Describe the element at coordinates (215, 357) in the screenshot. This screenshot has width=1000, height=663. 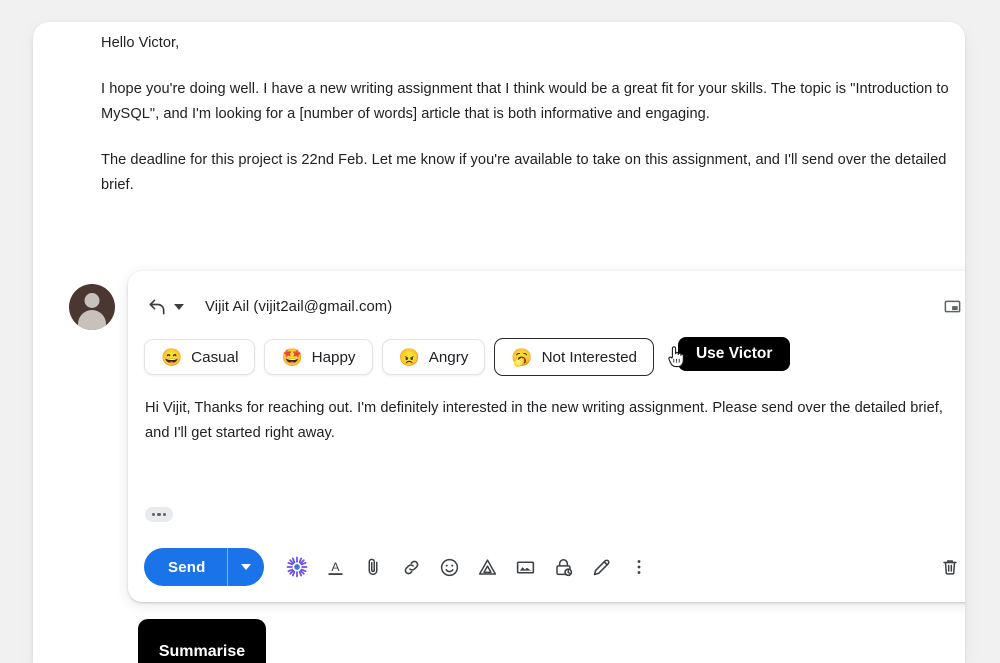
I see `tone-chip-label: Casual` at that location.